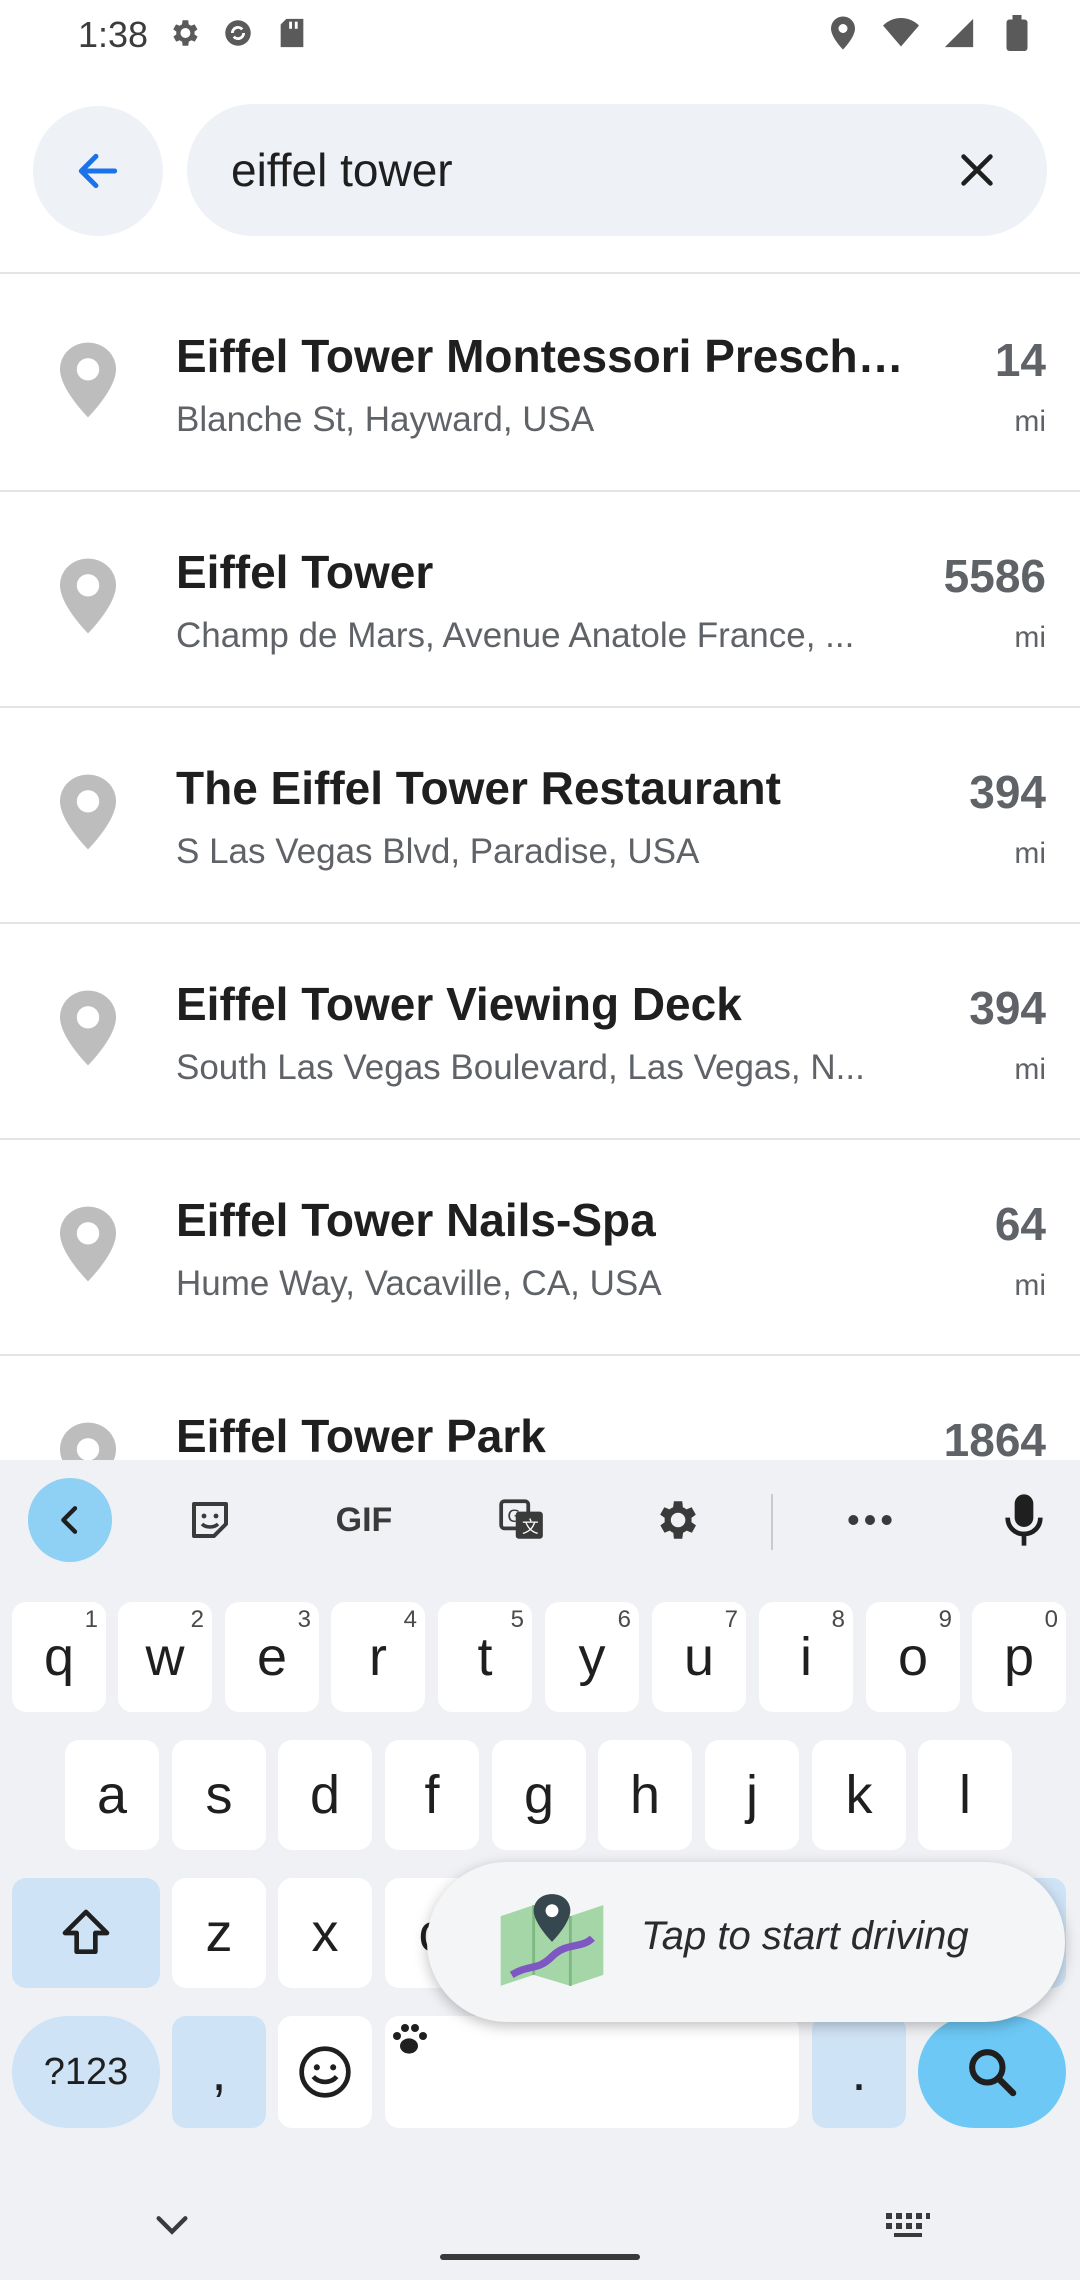 The width and height of the screenshot is (1080, 2280). Describe the element at coordinates (184, 33) in the screenshot. I see `settings-gear-icon` at that location.